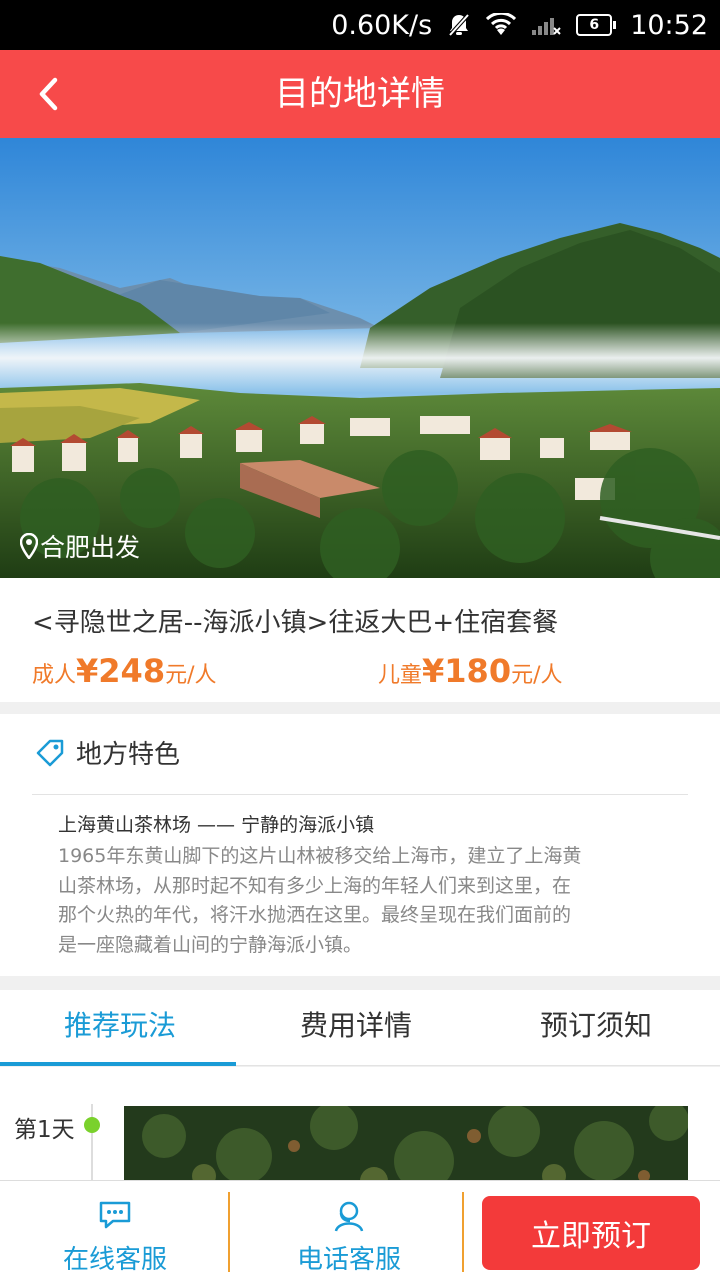 Image resolution: width=720 pixels, height=1280 pixels. What do you see at coordinates (537, 675) in the screenshot?
I see `child-price-unit: 元/人` at bounding box center [537, 675].